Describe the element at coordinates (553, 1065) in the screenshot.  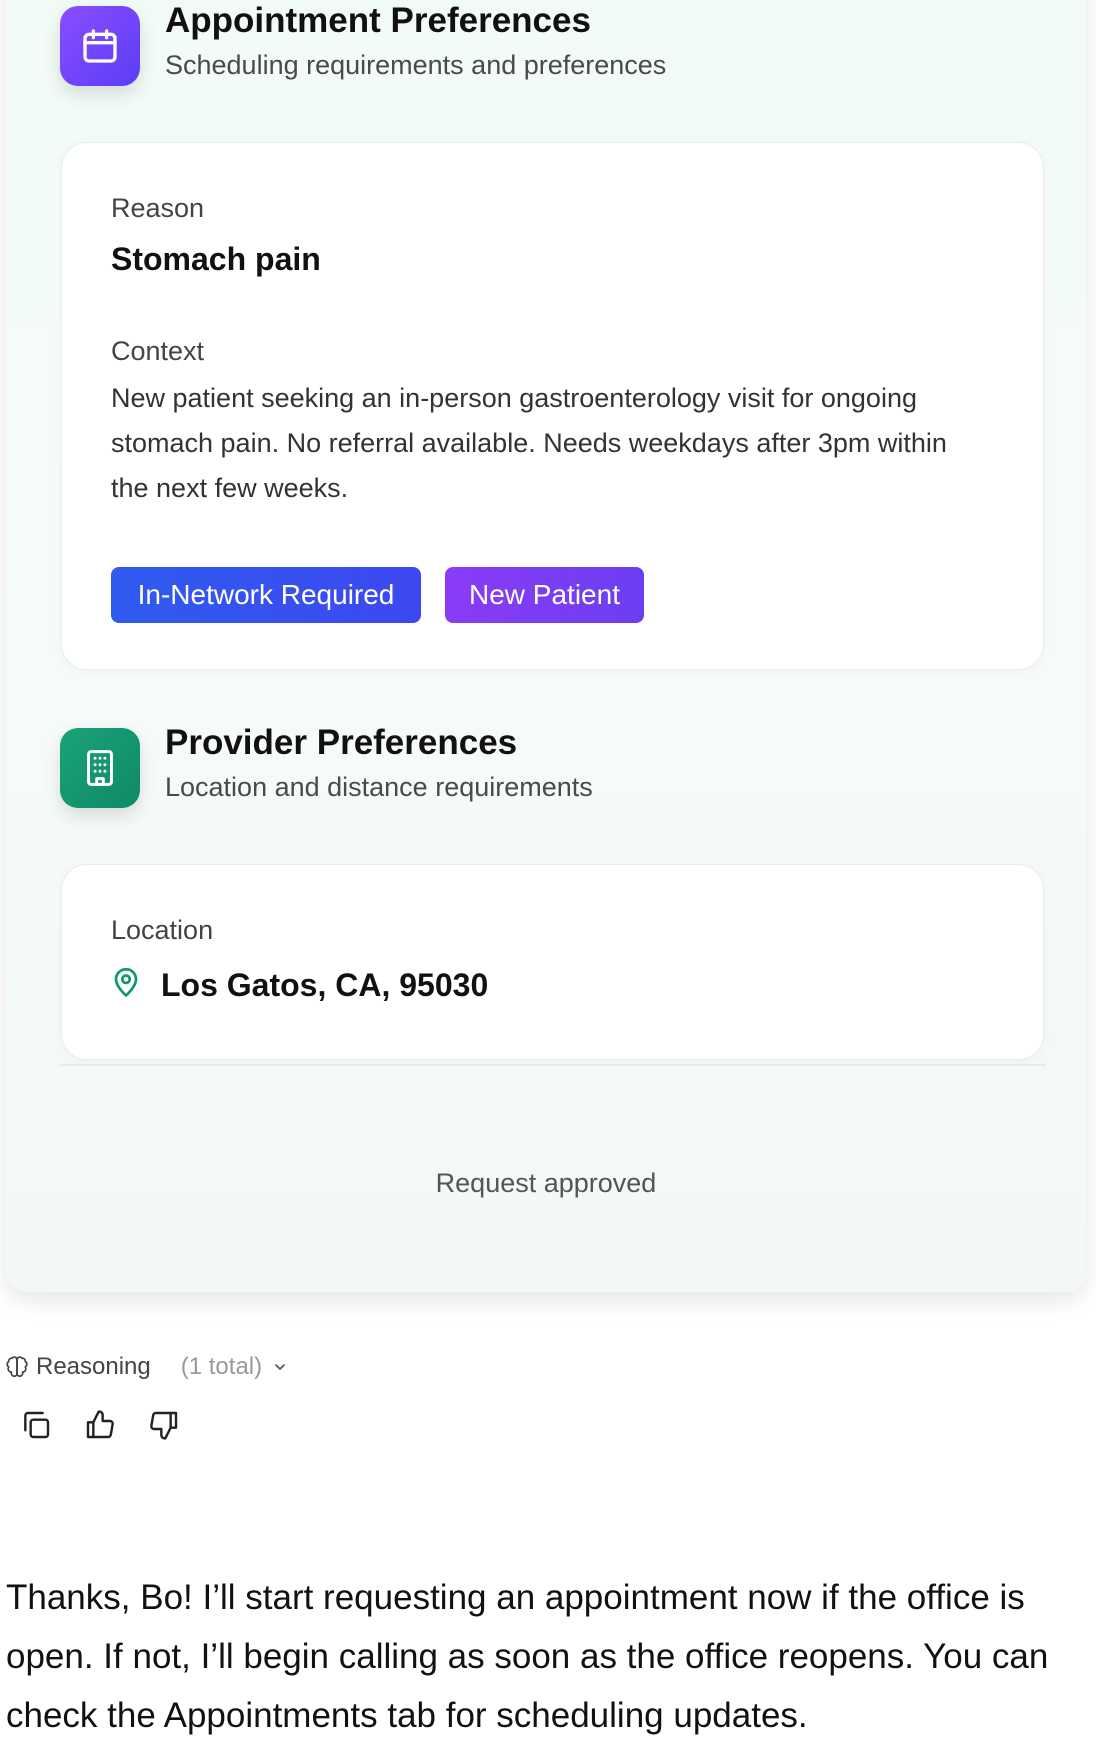
I see `card-divider` at that location.